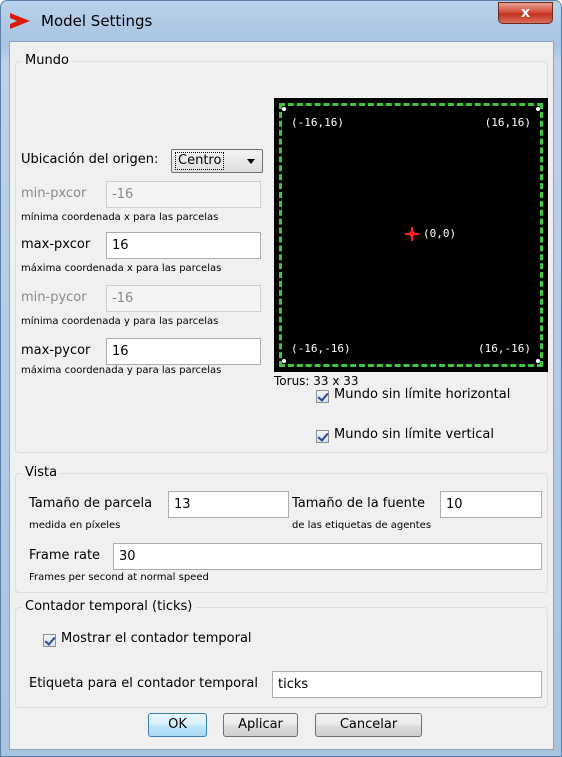 The image size is (562, 757). I want to click on close-button: x, so click(525, 13).